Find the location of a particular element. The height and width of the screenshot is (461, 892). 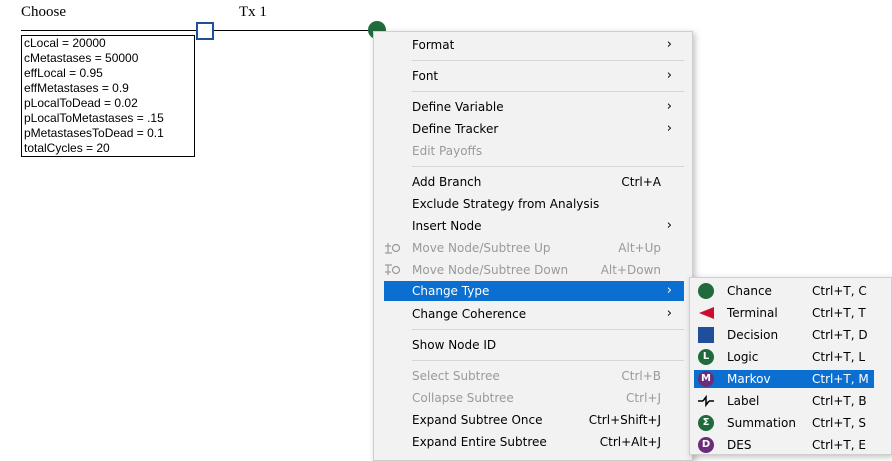

submenu-item-des: D DES Ctrl+T, E is located at coordinates (784, 445).